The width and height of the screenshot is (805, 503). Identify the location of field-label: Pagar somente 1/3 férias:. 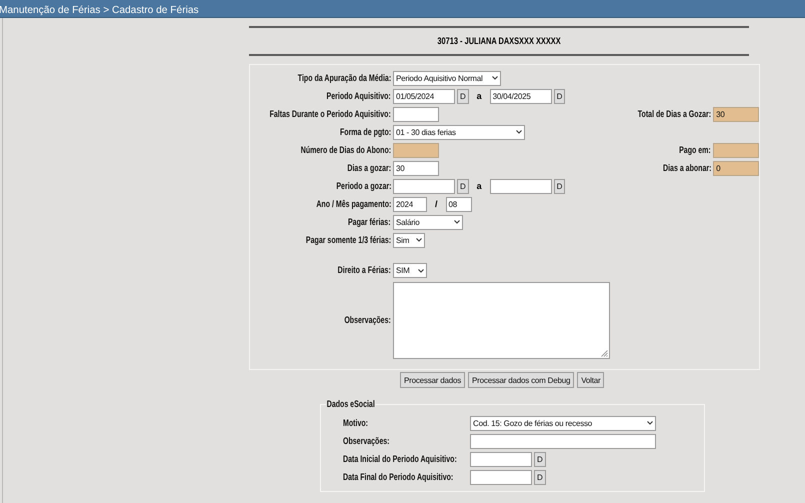
(348, 240).